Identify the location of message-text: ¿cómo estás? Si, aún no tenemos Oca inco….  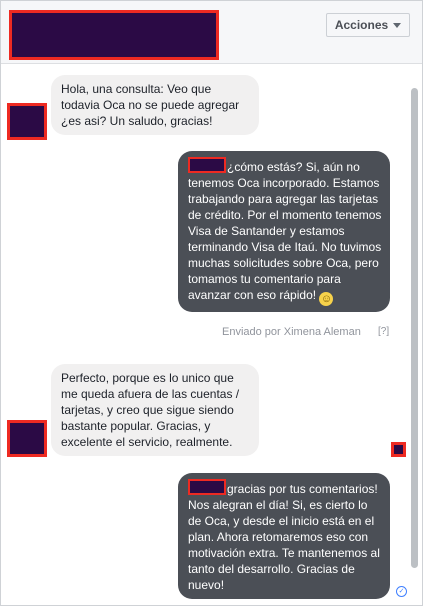
(285, 231).